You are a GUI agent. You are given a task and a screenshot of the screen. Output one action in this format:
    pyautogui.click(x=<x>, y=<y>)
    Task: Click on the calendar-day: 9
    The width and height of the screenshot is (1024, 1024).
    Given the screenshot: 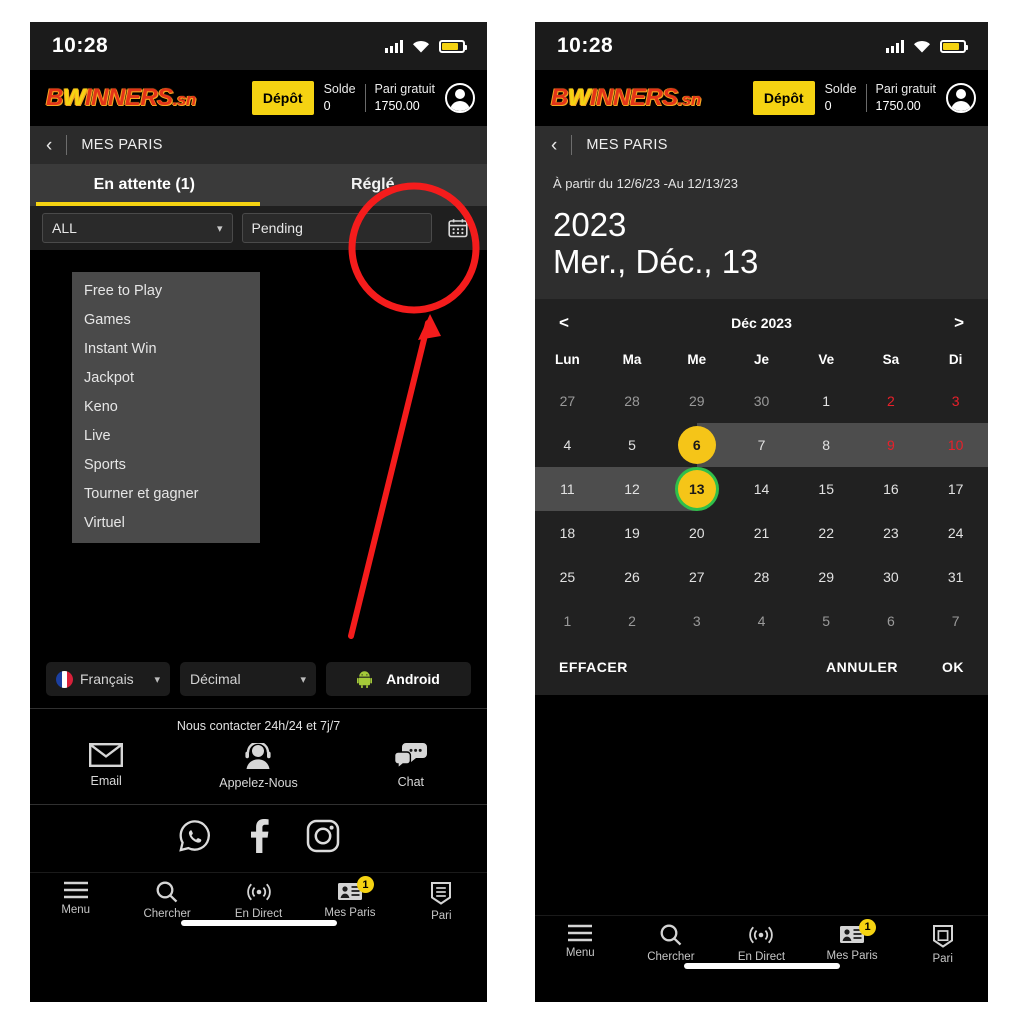 What is the action you would take?
    pyautogui.click(x=891, y=444)
    